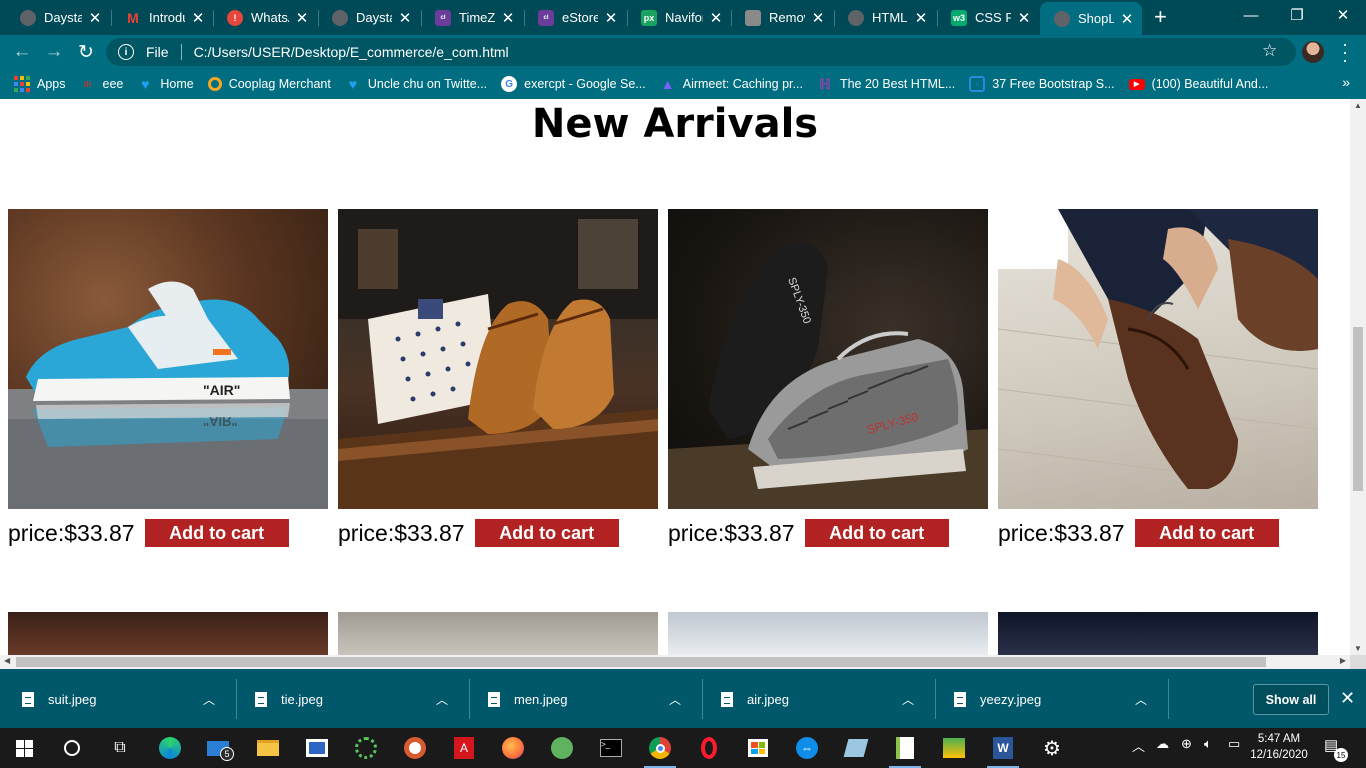  Describe the element at coordinates (1208, 744) in the screenshot. I see `volume-icon: 🔈︎` at that location.